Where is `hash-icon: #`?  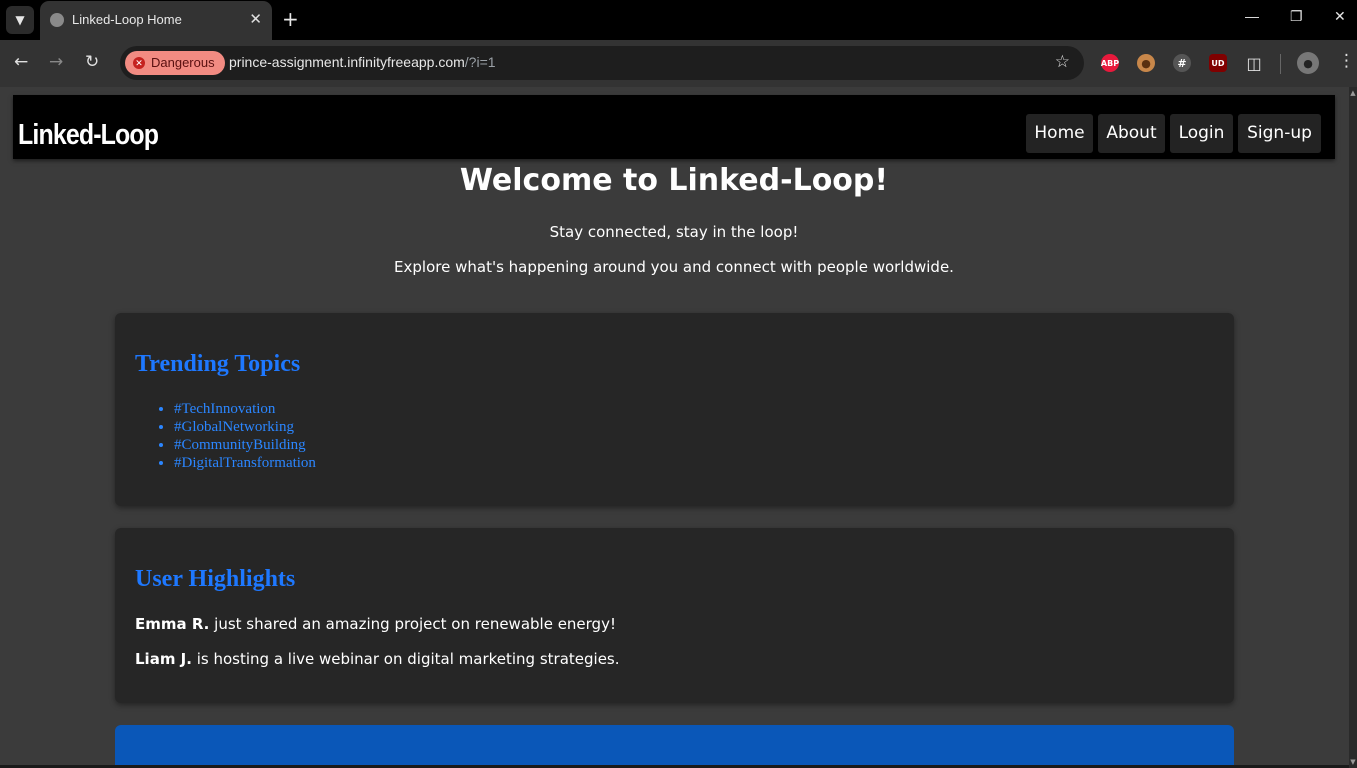
hash-icon: # is located at coordinates (1182, 63).